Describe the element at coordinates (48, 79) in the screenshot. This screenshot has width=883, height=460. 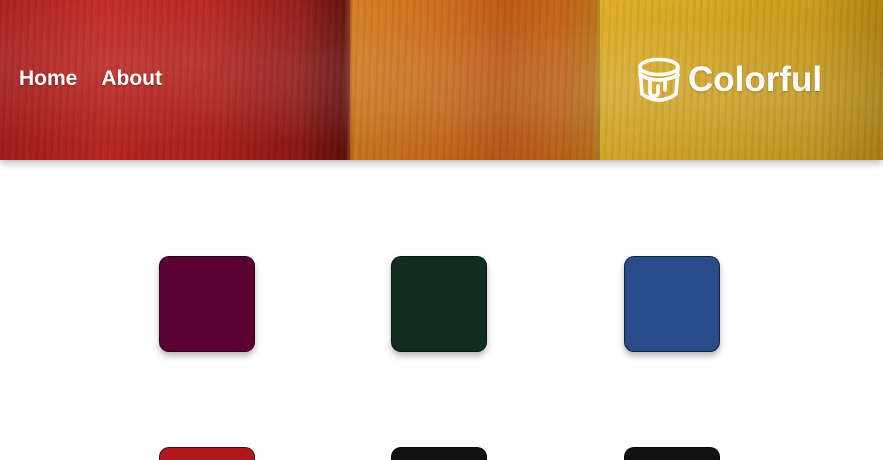
I see `nav-home-link: Home` at that location.